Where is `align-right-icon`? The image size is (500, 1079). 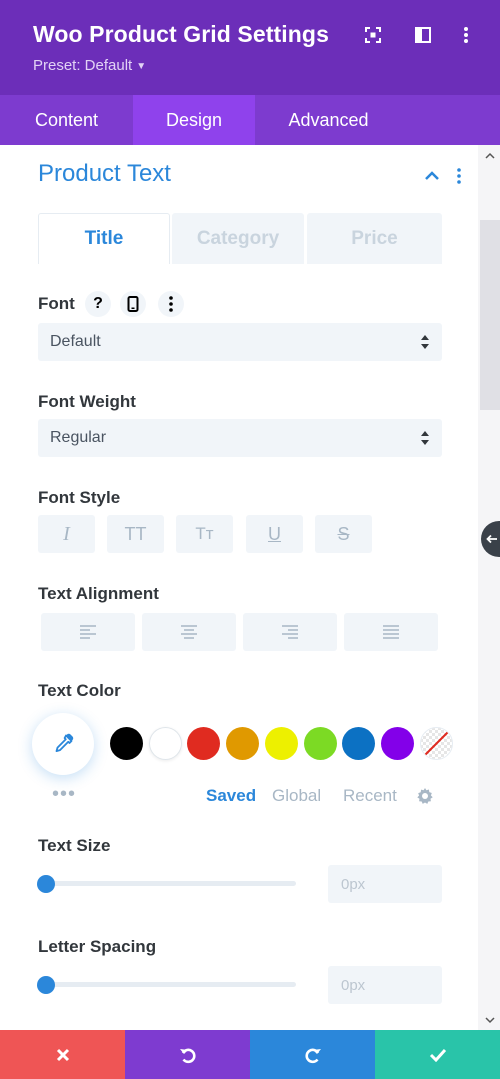 align-right-icon is located at coordinates (290, 632).